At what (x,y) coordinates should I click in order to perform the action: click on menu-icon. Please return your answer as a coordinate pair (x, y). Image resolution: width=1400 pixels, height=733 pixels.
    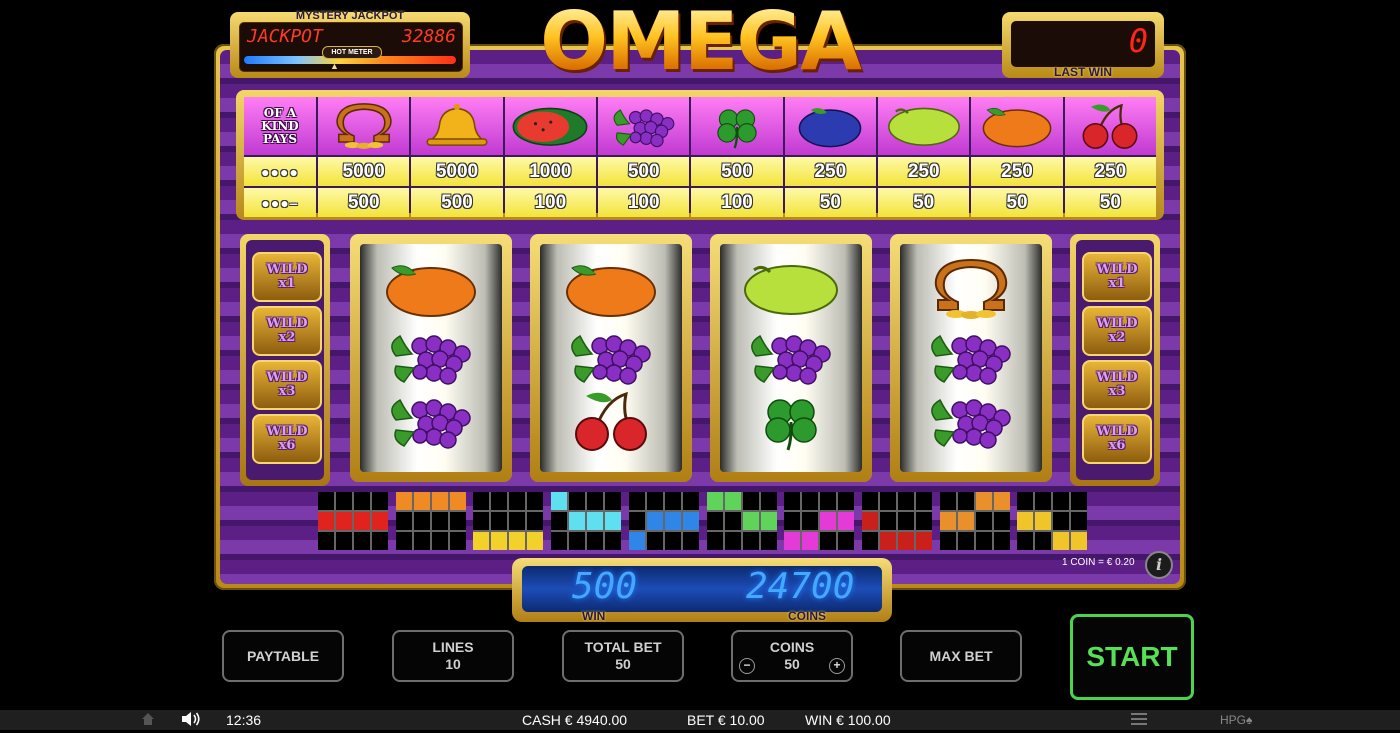
    Looking at the image, I should click on (1139, 722).